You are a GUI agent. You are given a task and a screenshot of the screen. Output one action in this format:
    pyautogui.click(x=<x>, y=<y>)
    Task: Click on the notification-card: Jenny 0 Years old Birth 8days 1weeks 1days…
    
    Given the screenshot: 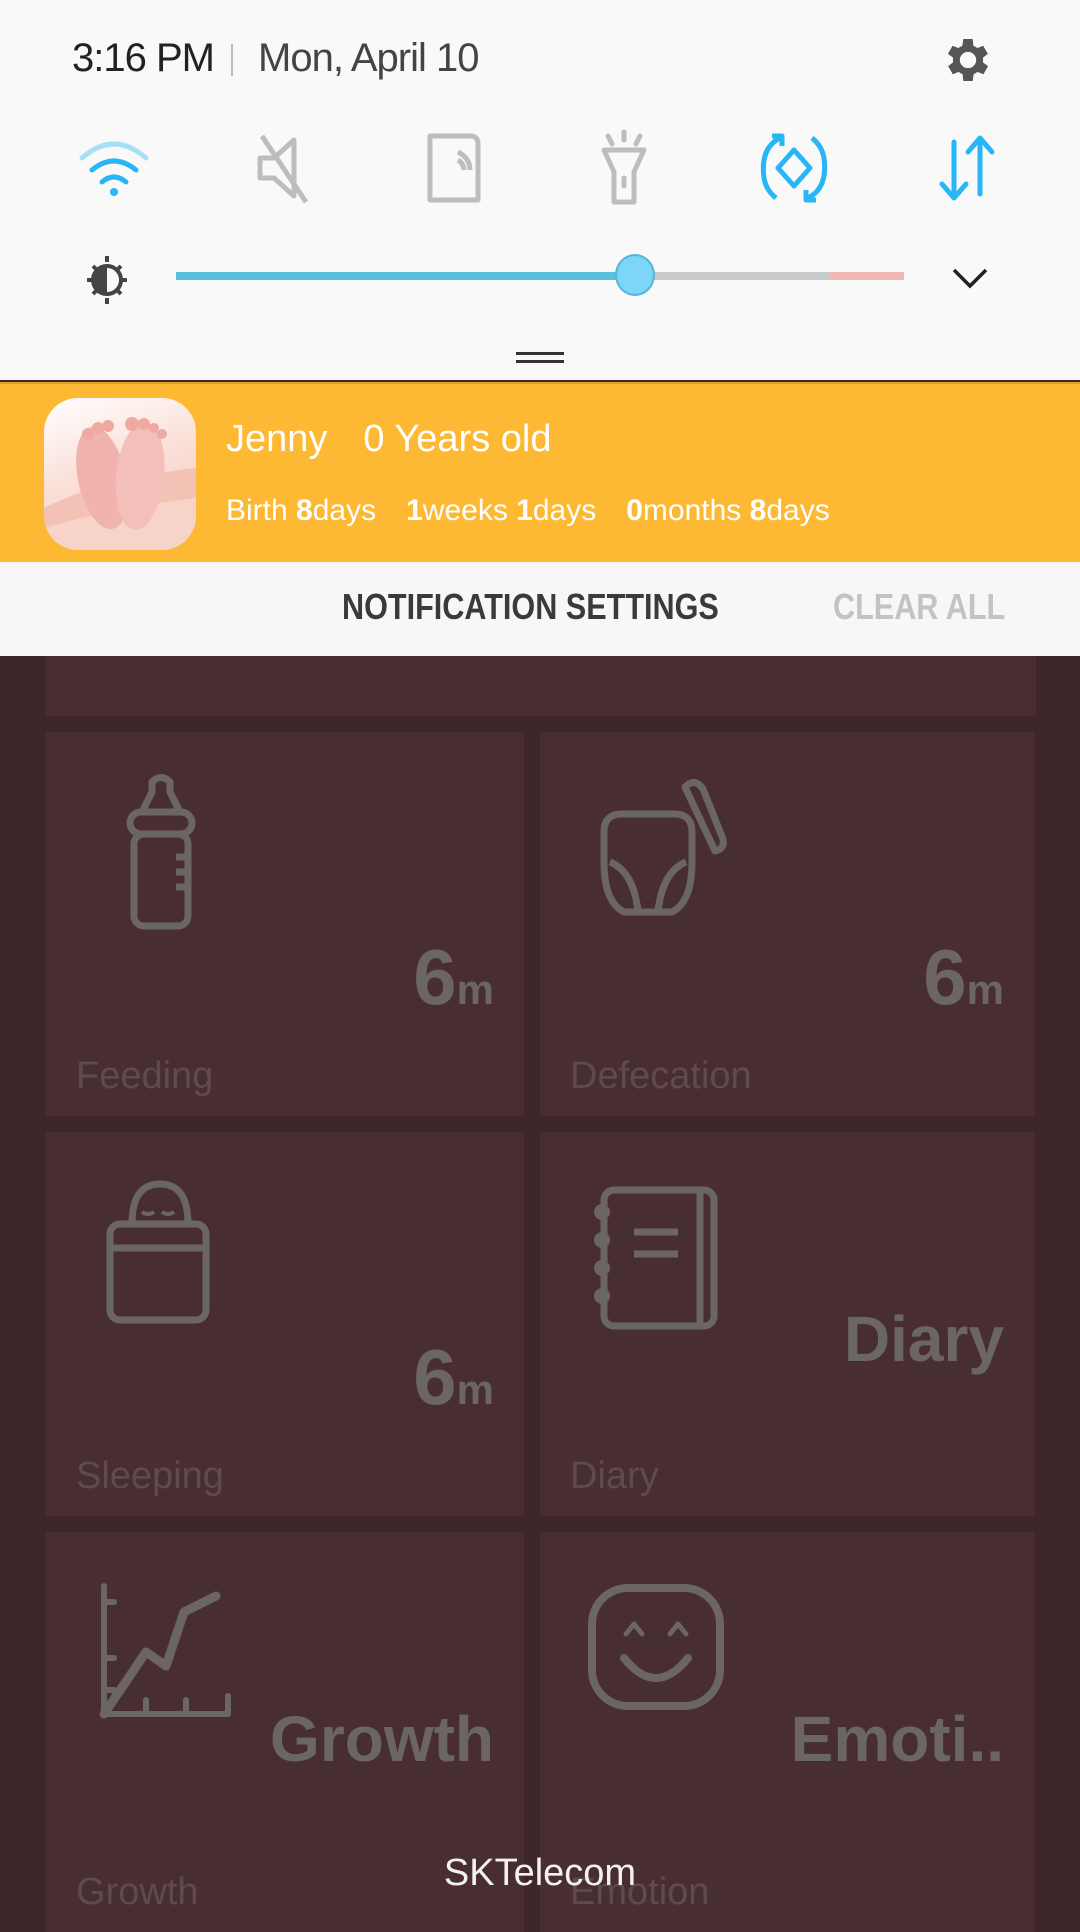 What is the action you would take?
    pyautogui.click(x=540, y=473)
    